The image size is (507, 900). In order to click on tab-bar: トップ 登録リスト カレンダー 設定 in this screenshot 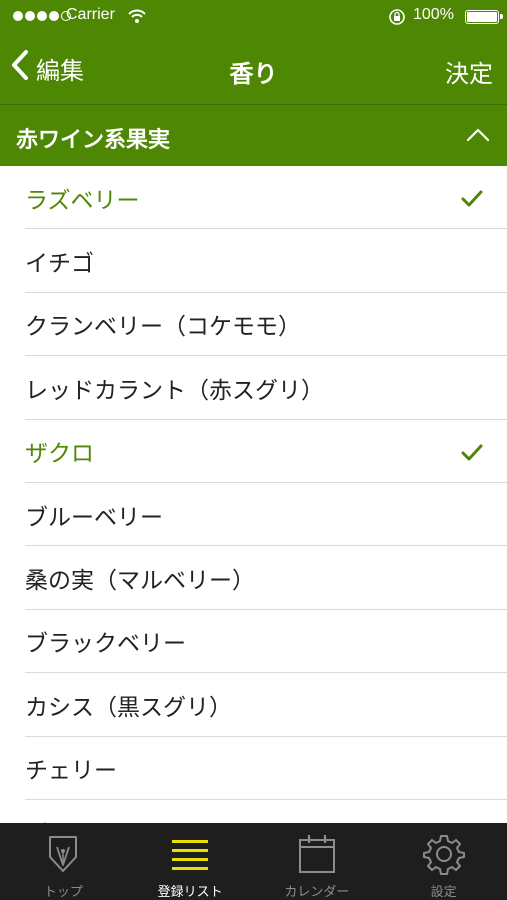, I will do `click(253, 861)`.